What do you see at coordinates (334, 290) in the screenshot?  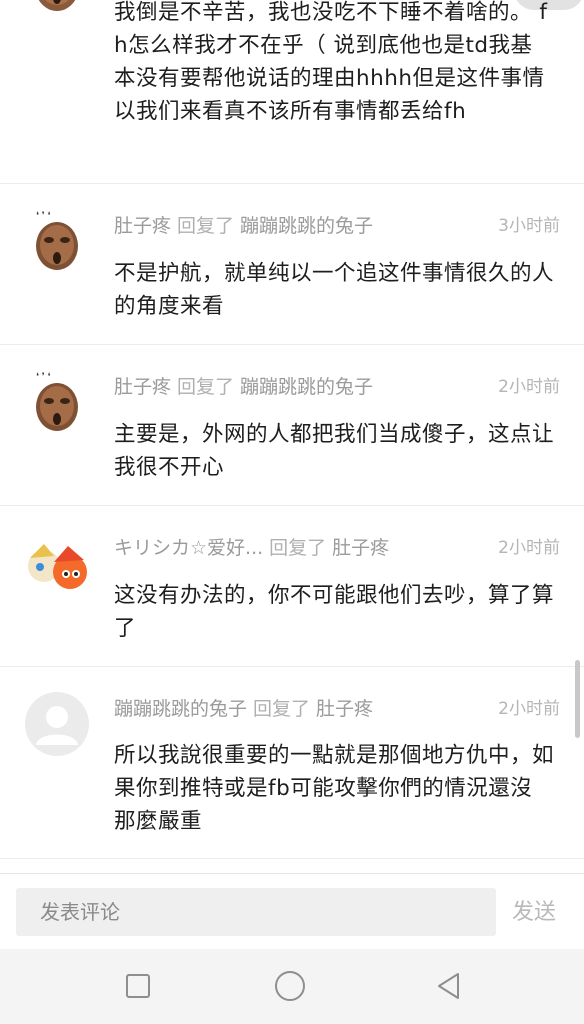 I see `comment-text: 不是护航，就单纯以一个追这件事情很久的人的角度来看` at bounding box center [334, 290].